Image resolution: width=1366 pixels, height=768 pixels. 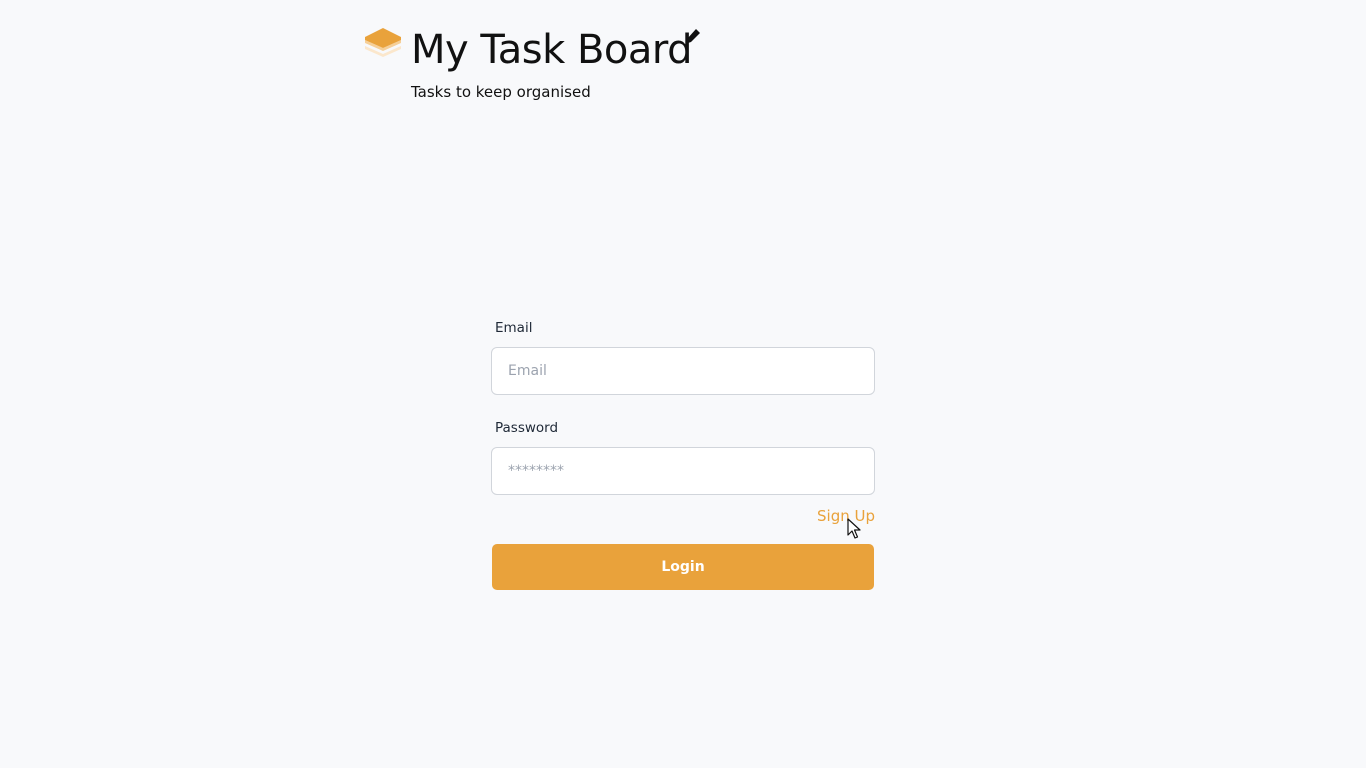 I want to click on stacked-layers-icon, so click(x=383, y=42).